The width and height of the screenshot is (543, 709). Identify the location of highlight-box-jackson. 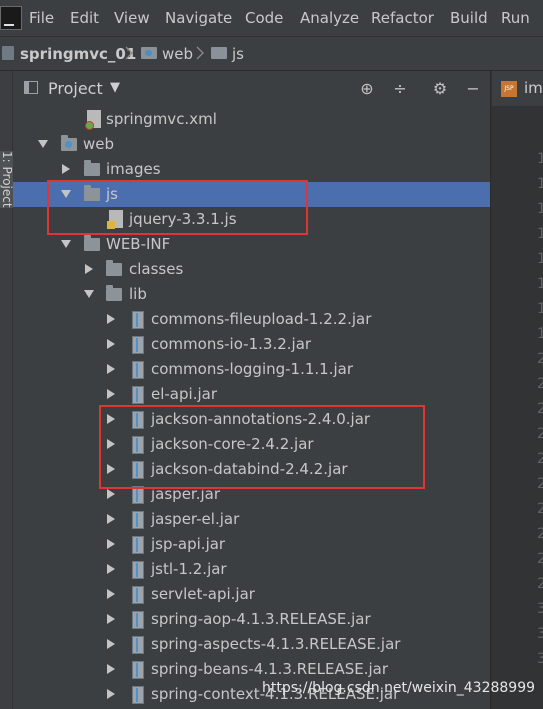
(262, 447).